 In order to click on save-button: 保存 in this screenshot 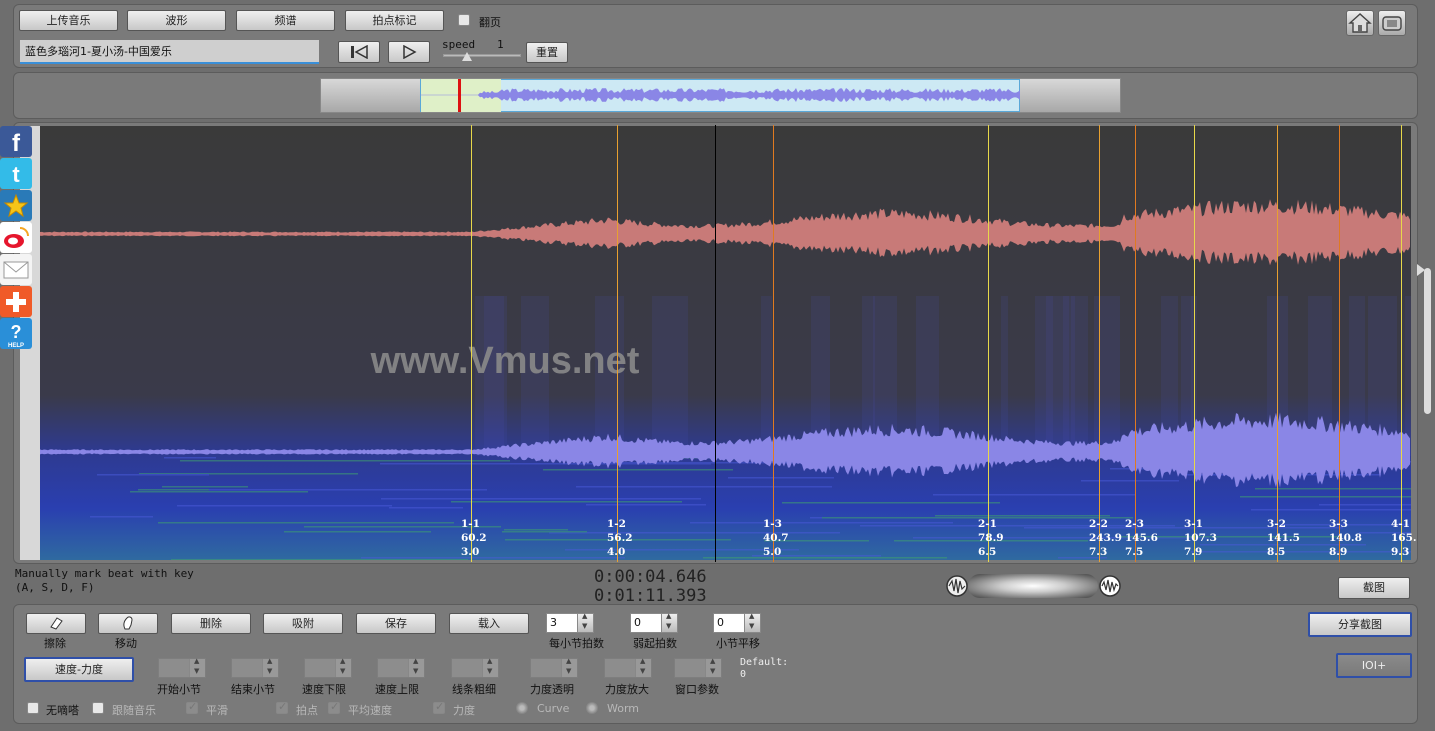, I will do `click(396, 623)`.